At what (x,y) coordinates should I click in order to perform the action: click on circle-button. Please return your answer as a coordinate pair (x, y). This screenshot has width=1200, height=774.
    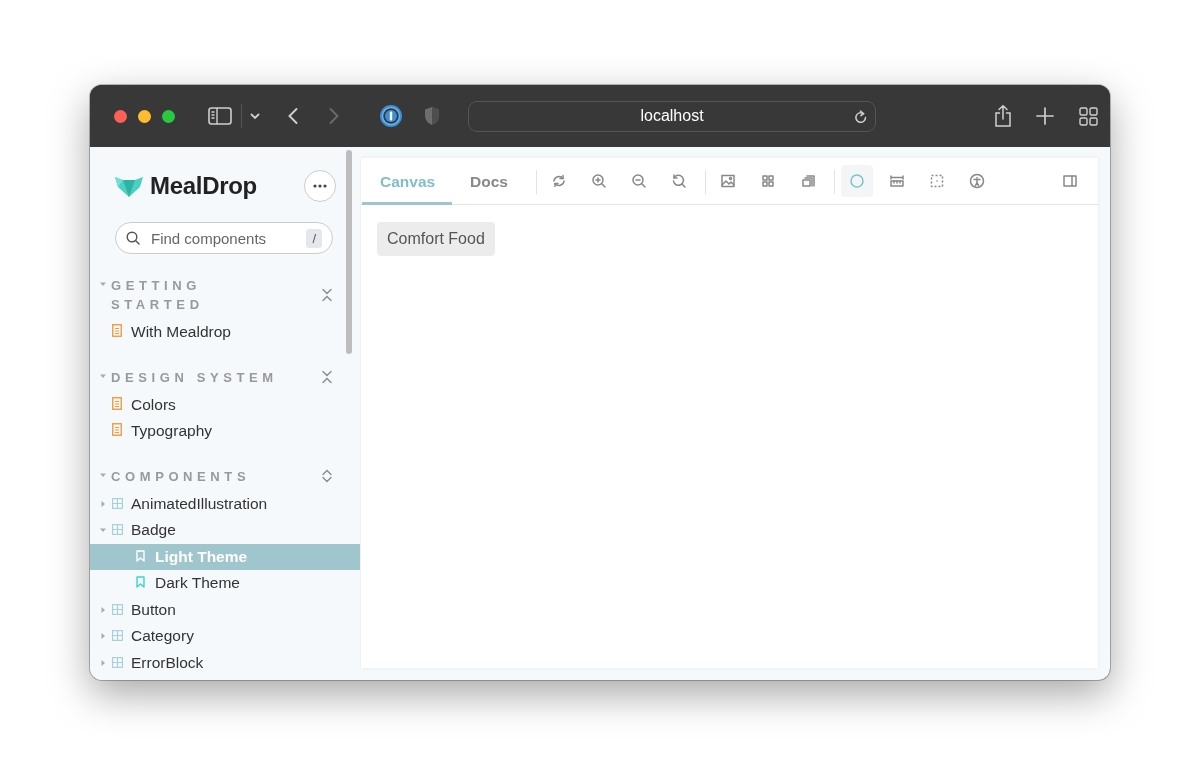
    Looking at the image, I should click on (856, 181).